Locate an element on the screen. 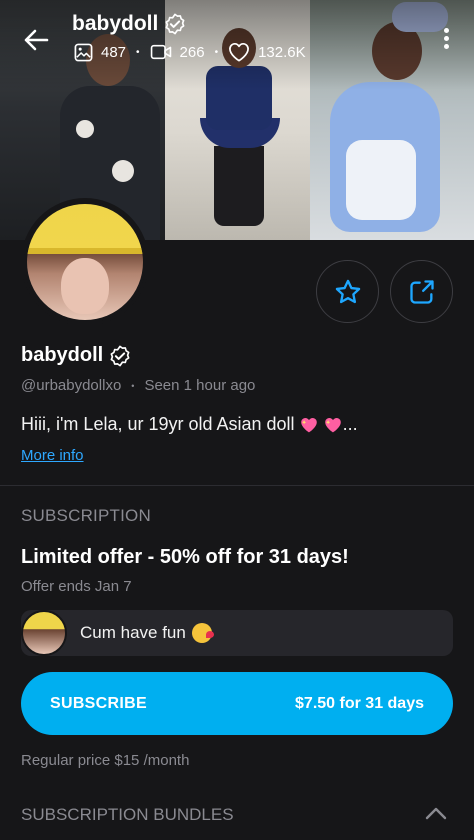 Image resolution: width=474 pixels, height=840 pixels. message-text-wrap: Cum have fun is located at coordinates (147, 633).